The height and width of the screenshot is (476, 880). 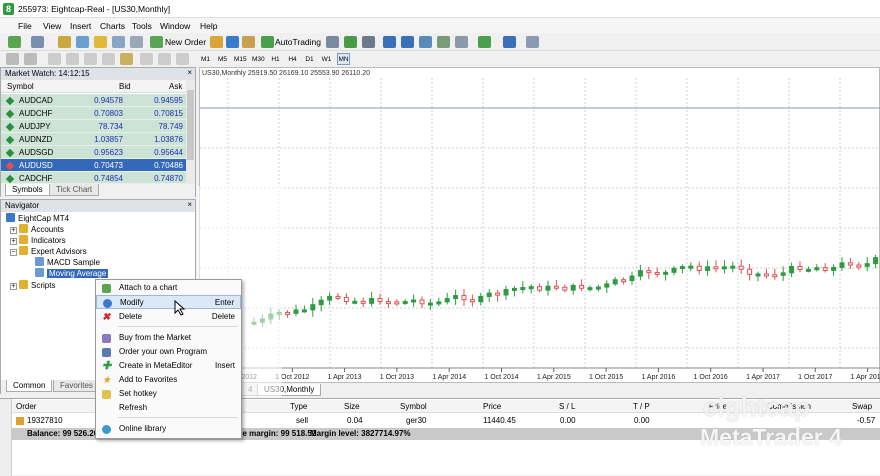 What do you see at coordinates (248, 42) in the screenshot?
I see `metaeditor-icon` at bounding box center [248, 42].